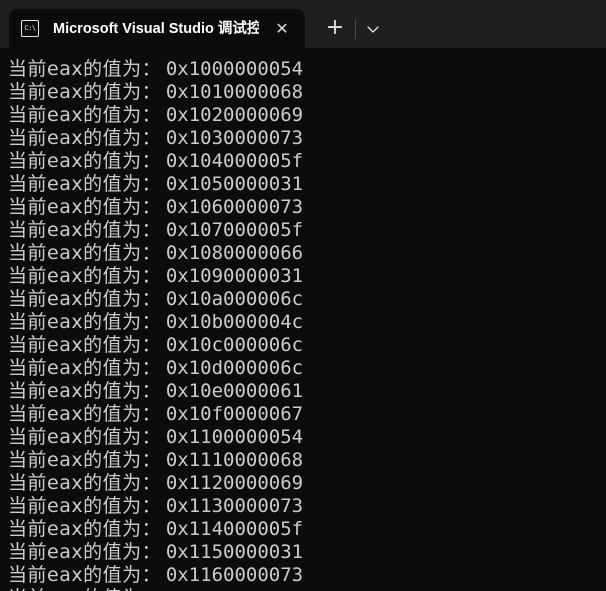  I want to click on console-line: 当前eax的值为： 0x10a000006c, so click(307, 299).